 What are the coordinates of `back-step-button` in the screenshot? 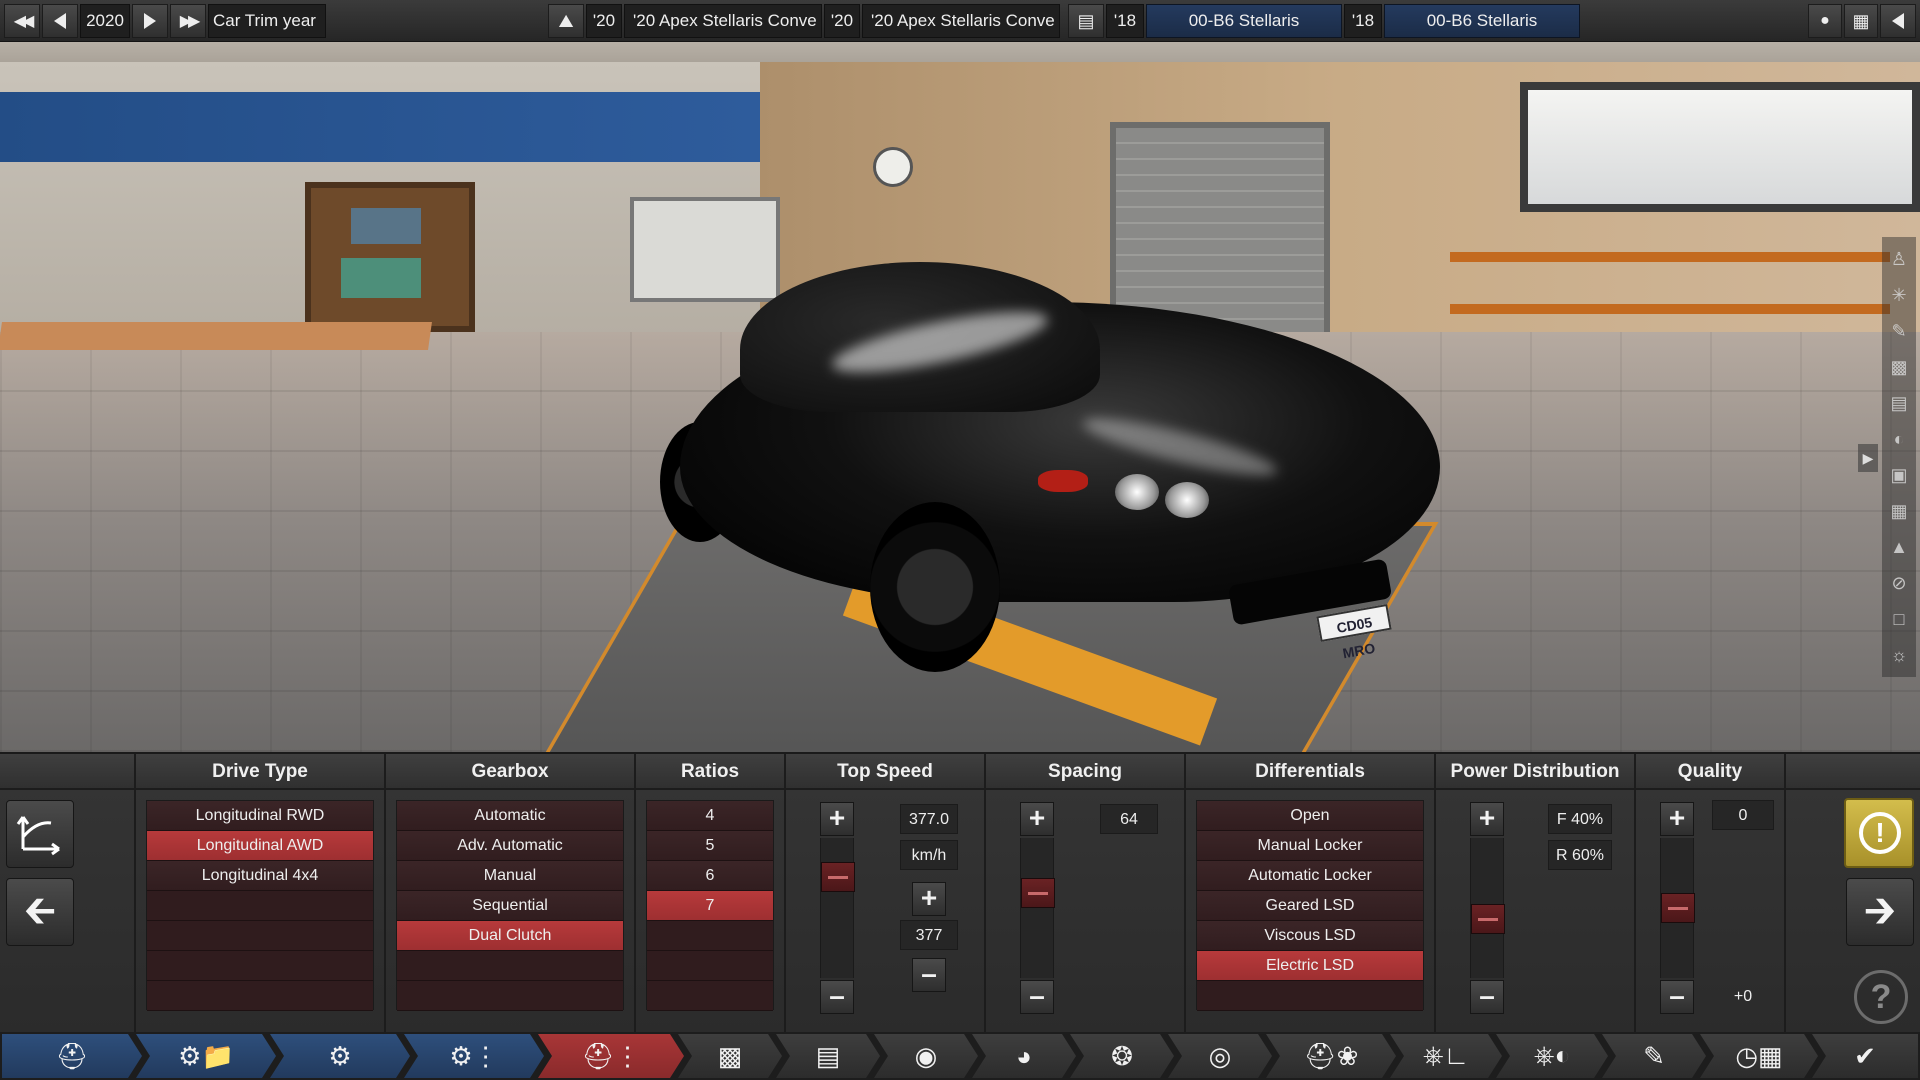 It's located at (40, 834).